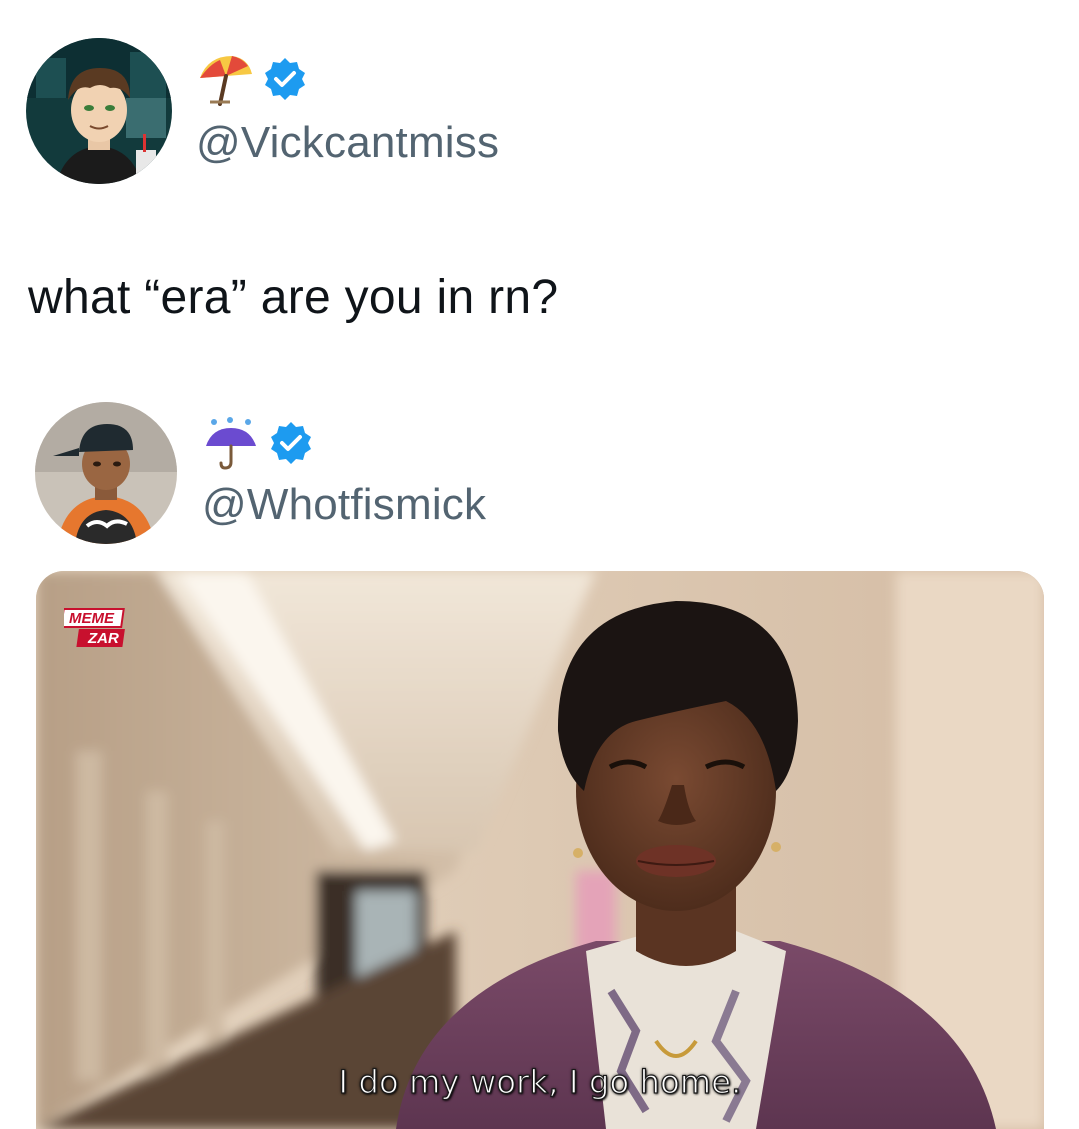 This screenshot has width=1079, height=1129. Describe the element at coordinates (231, 445) in the screenshot. I see `umbrella-with-rain-drops-icon` at that location.